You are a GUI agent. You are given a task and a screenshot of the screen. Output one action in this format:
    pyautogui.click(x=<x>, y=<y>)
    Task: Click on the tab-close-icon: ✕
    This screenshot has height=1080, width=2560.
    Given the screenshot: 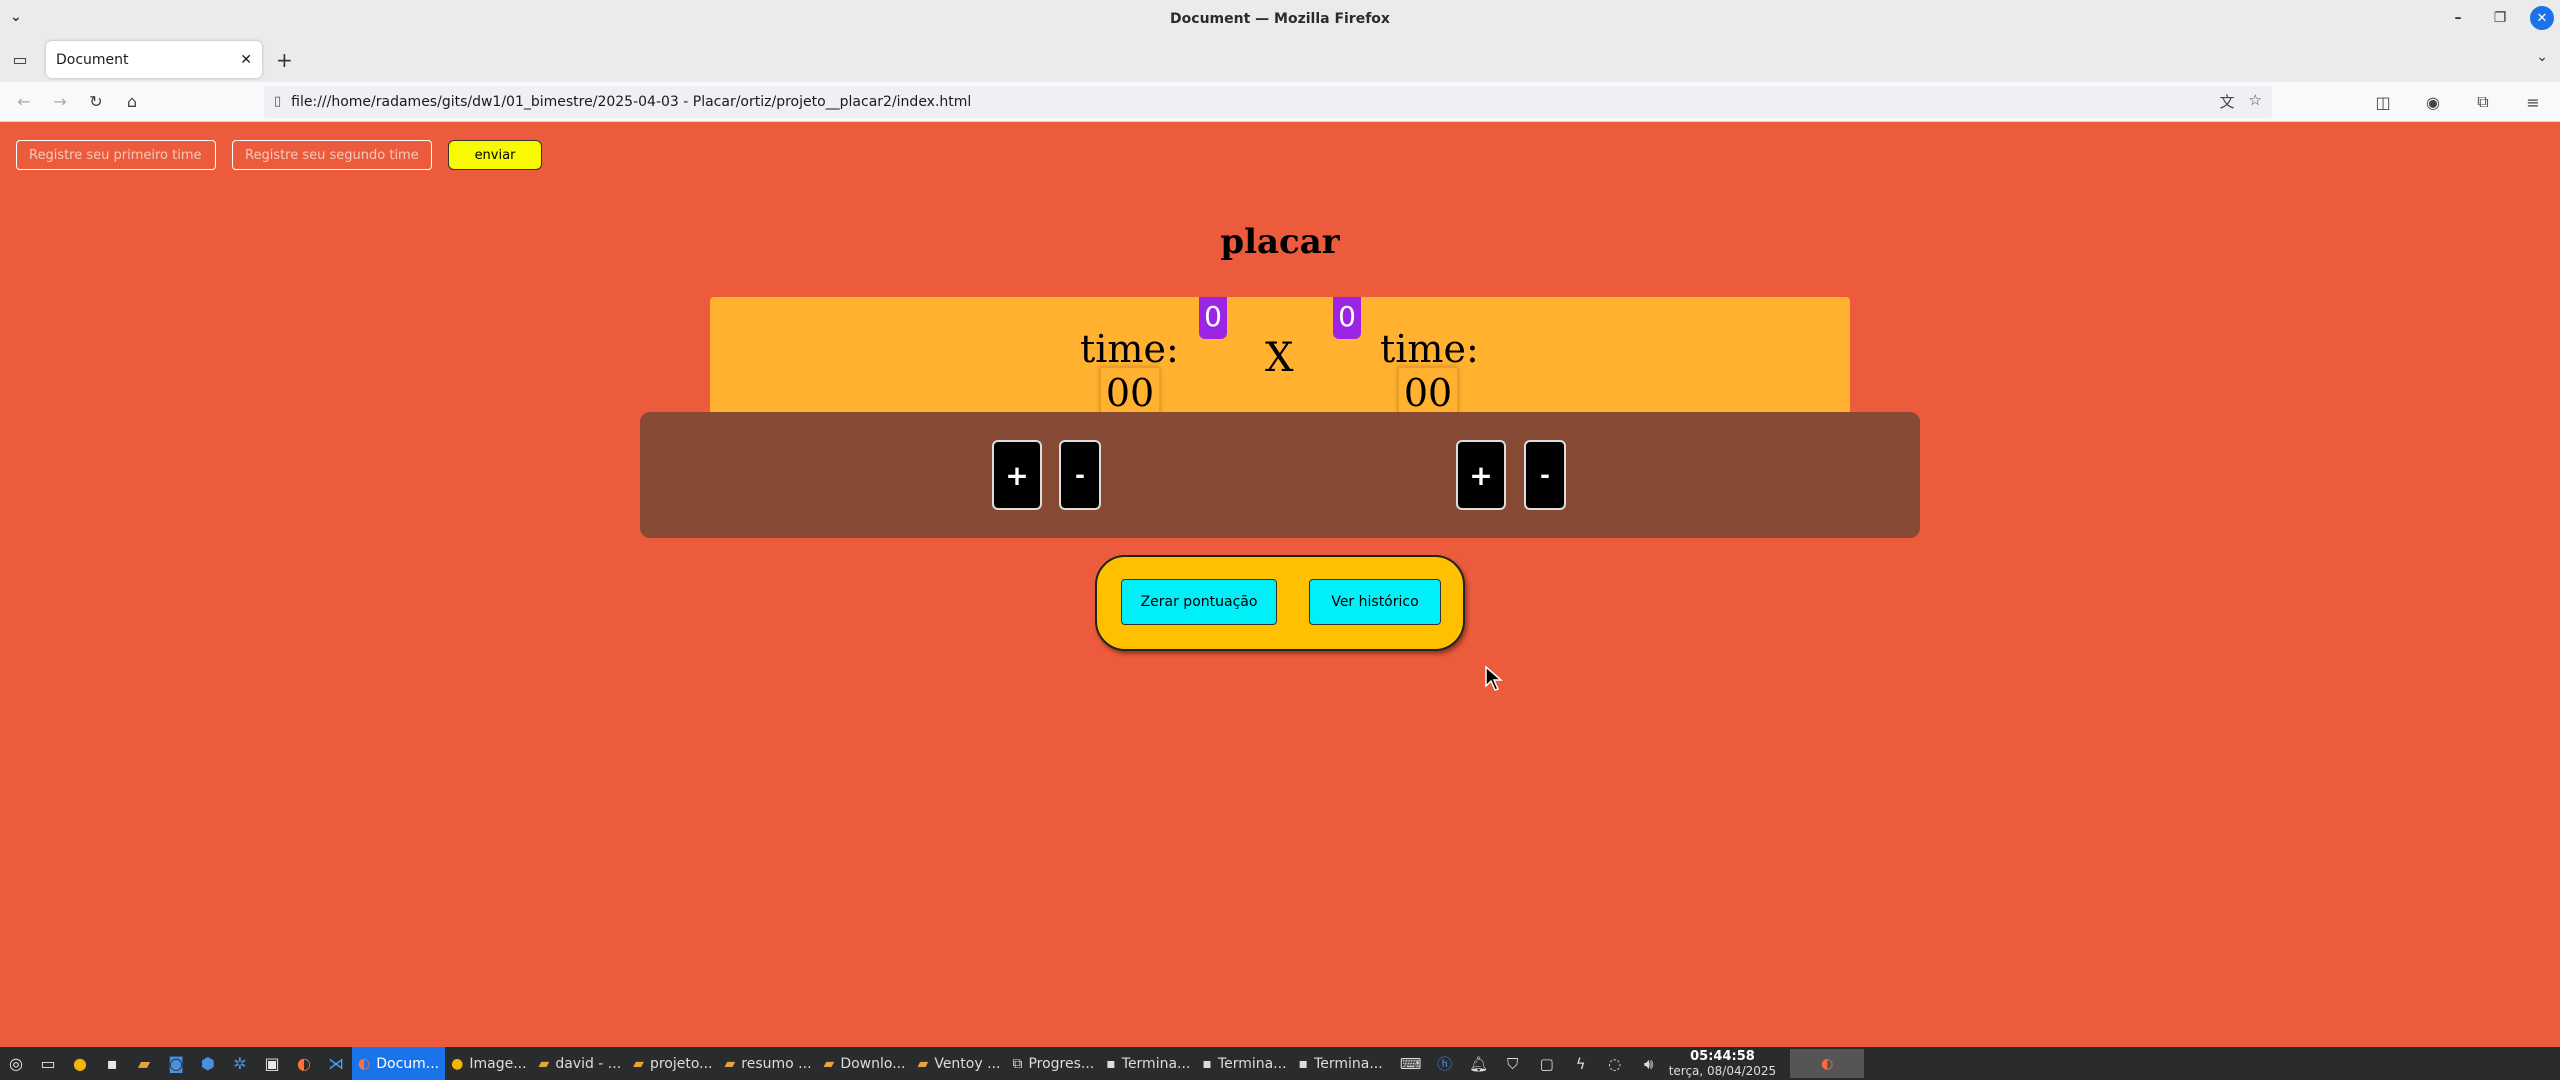 What is the action you would take?
    pyautogui.click(x=246, y=60)
    